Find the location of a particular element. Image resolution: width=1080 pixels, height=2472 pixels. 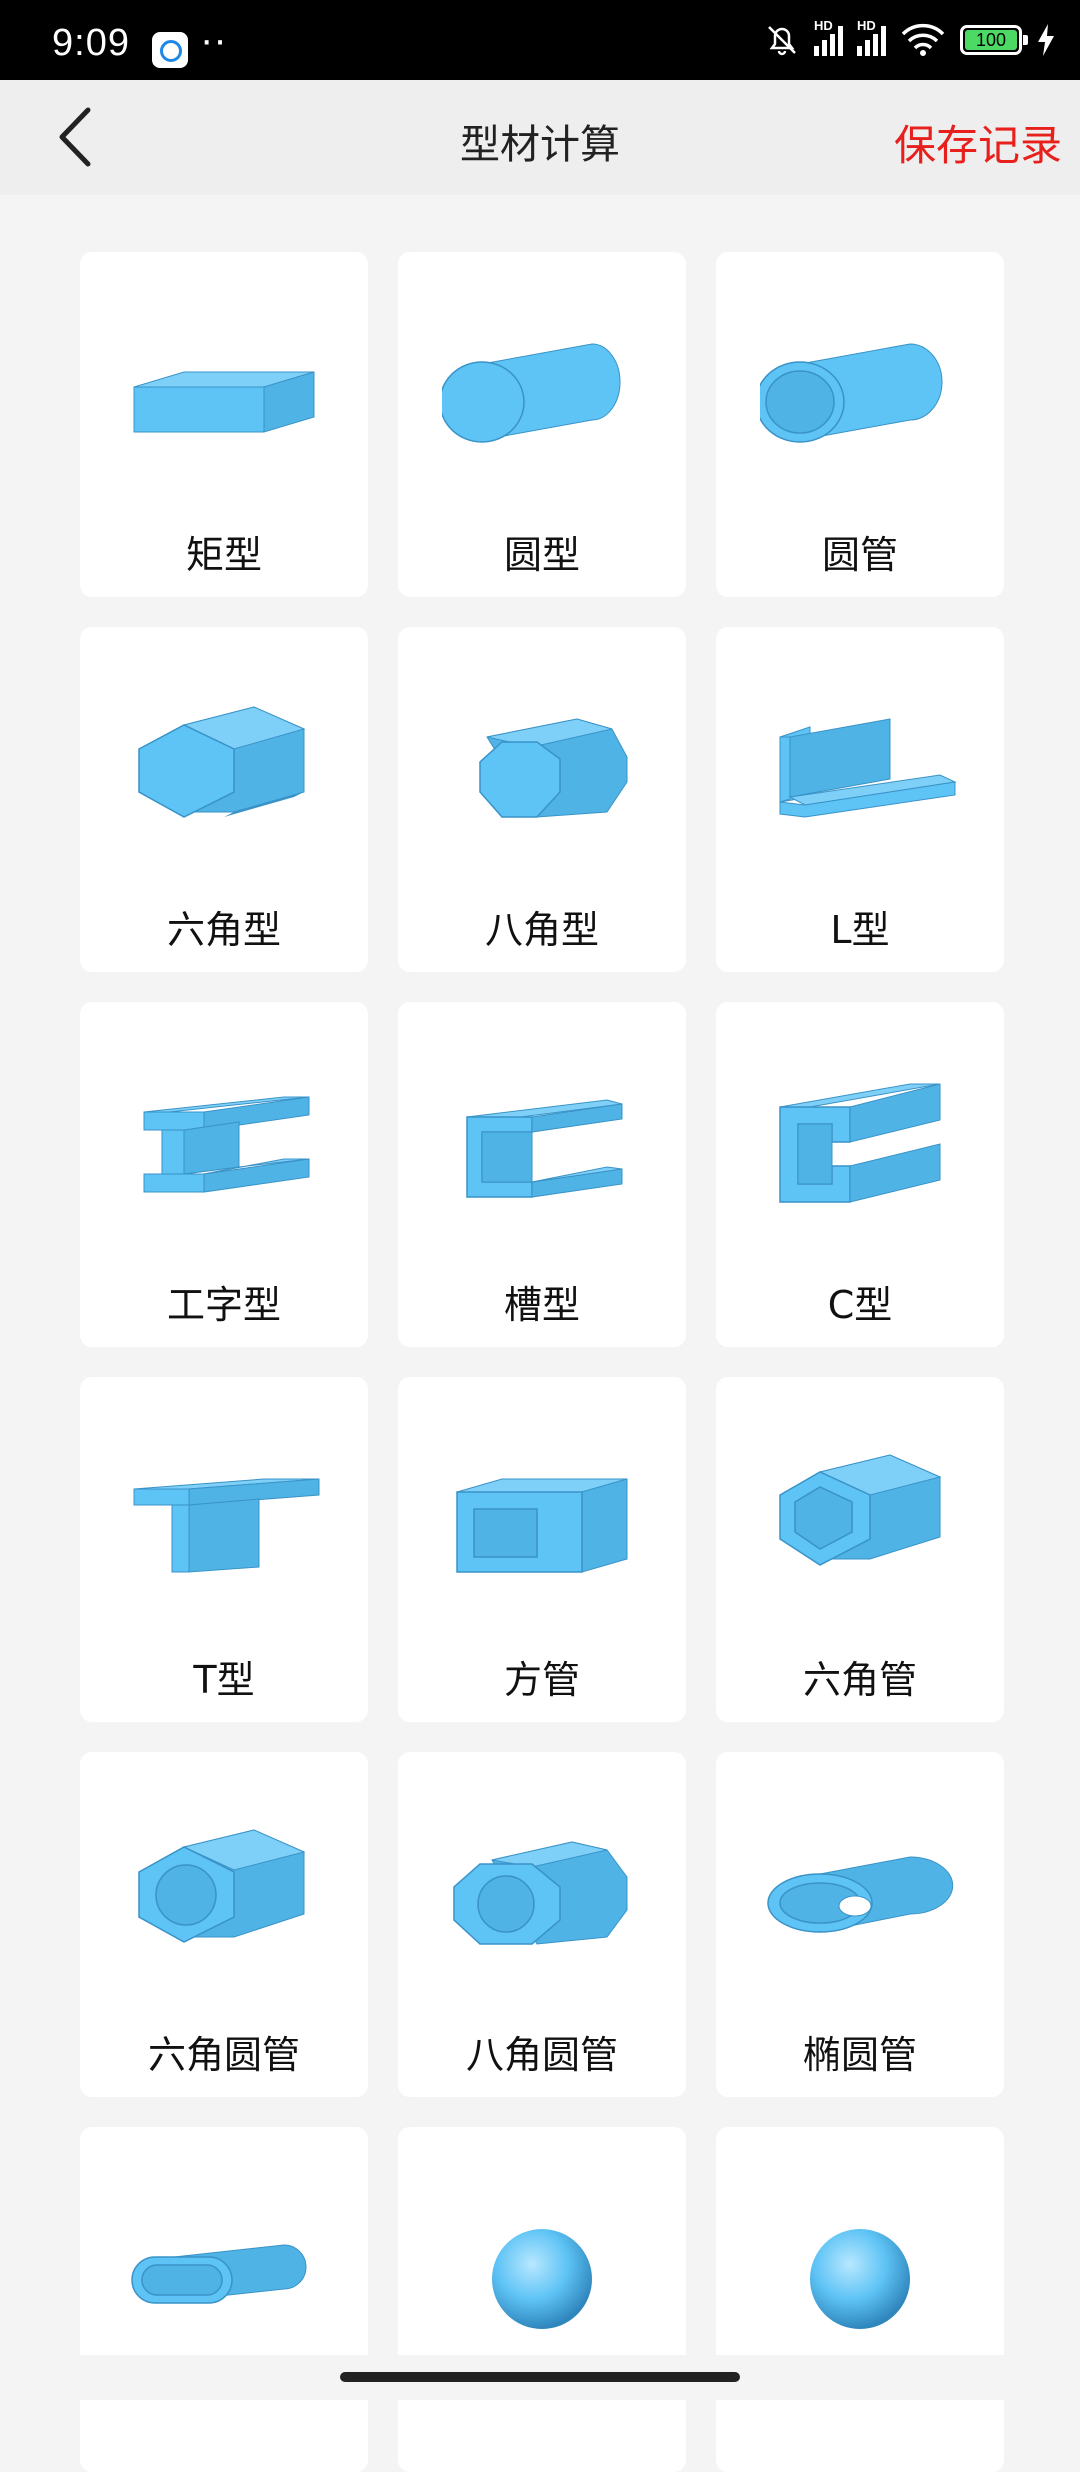

shape-label: T型 is located at coordinates (224, 1680).